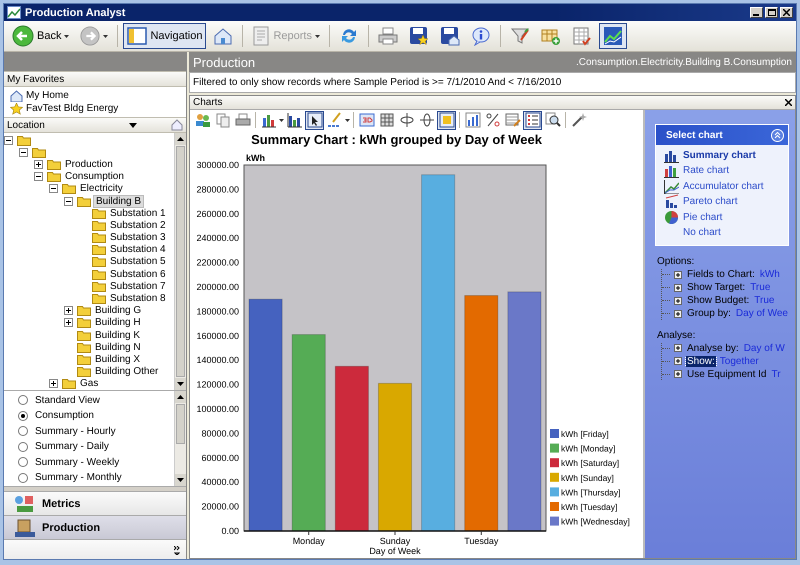  Describe the element at coordinates (138, 274) in the screenshot. I see `tree-item: Substation 6` at that location.